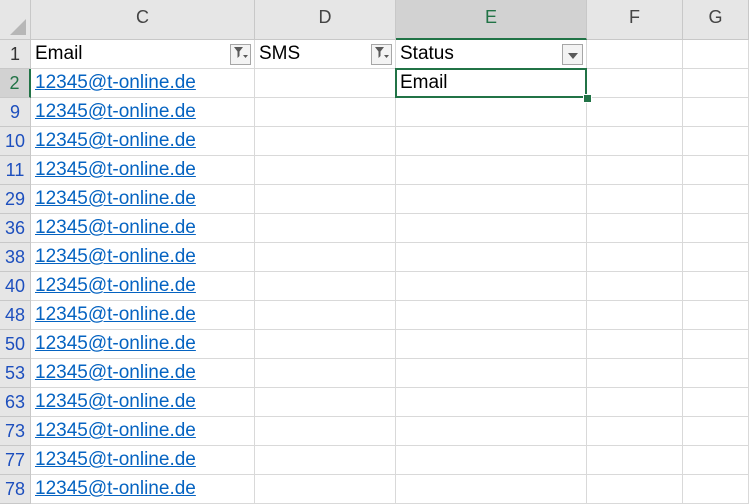 The image size is (749, 504). What do you see at coordinates (15, 83) in the screenshot?
I see `row-header: 2` at bounding box center [15, 83].